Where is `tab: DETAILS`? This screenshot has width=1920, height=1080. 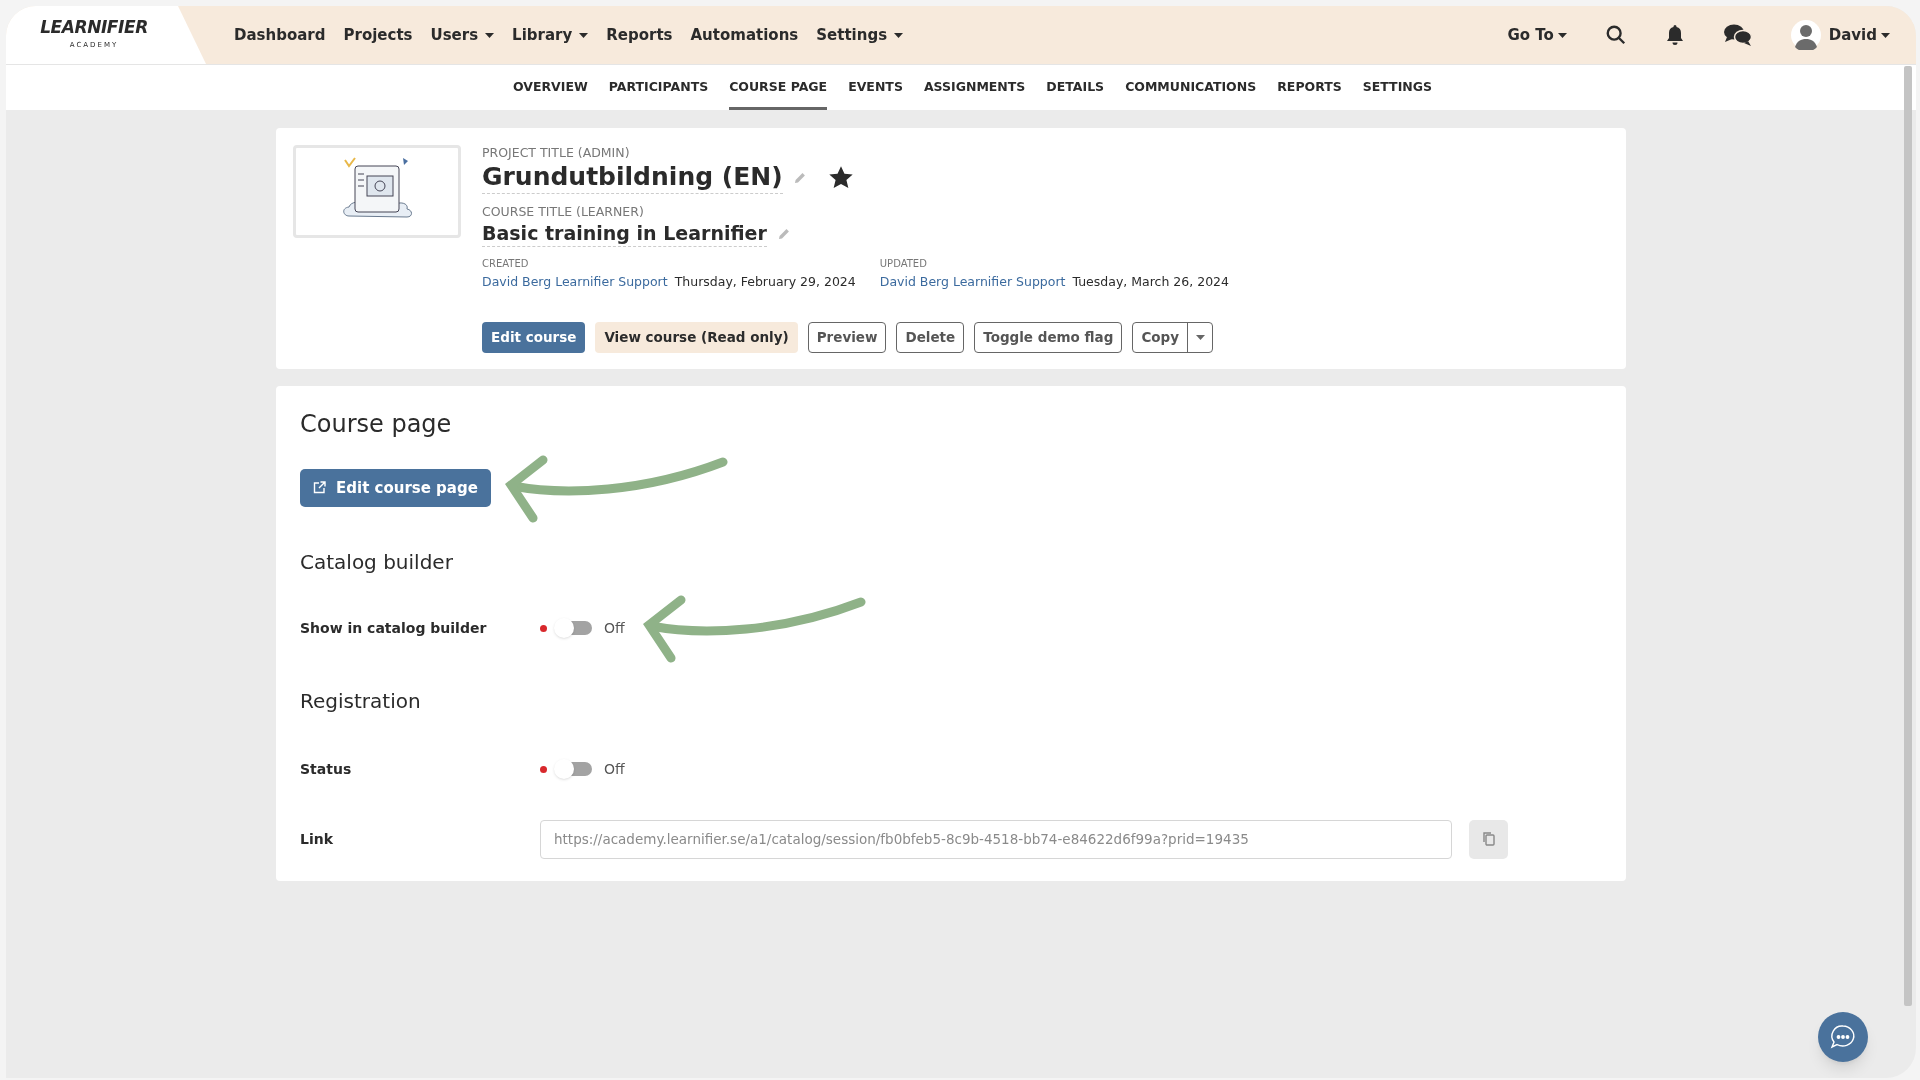 tab: DETAILS is located at coordinates (1075, 87).